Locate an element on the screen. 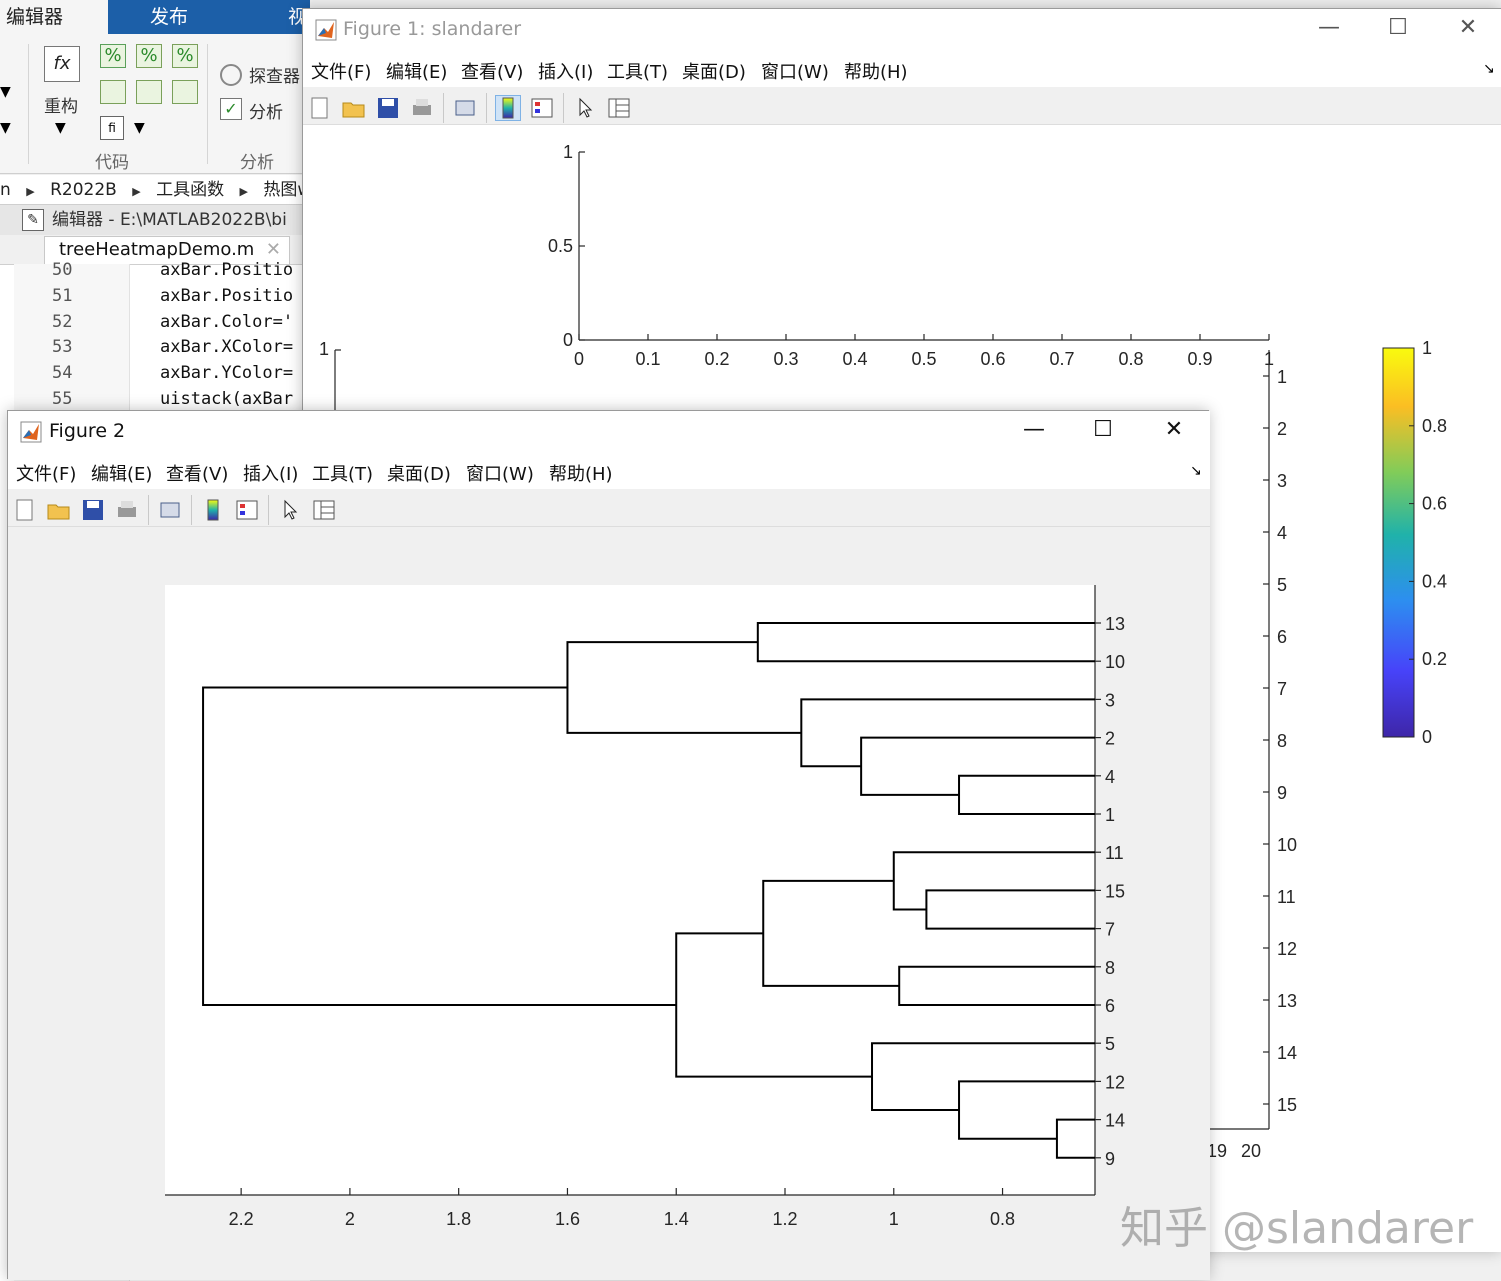 This screenshot has width=1501, height=1281. code-line: axBar.XColor= is located at coordinates (226, 347).